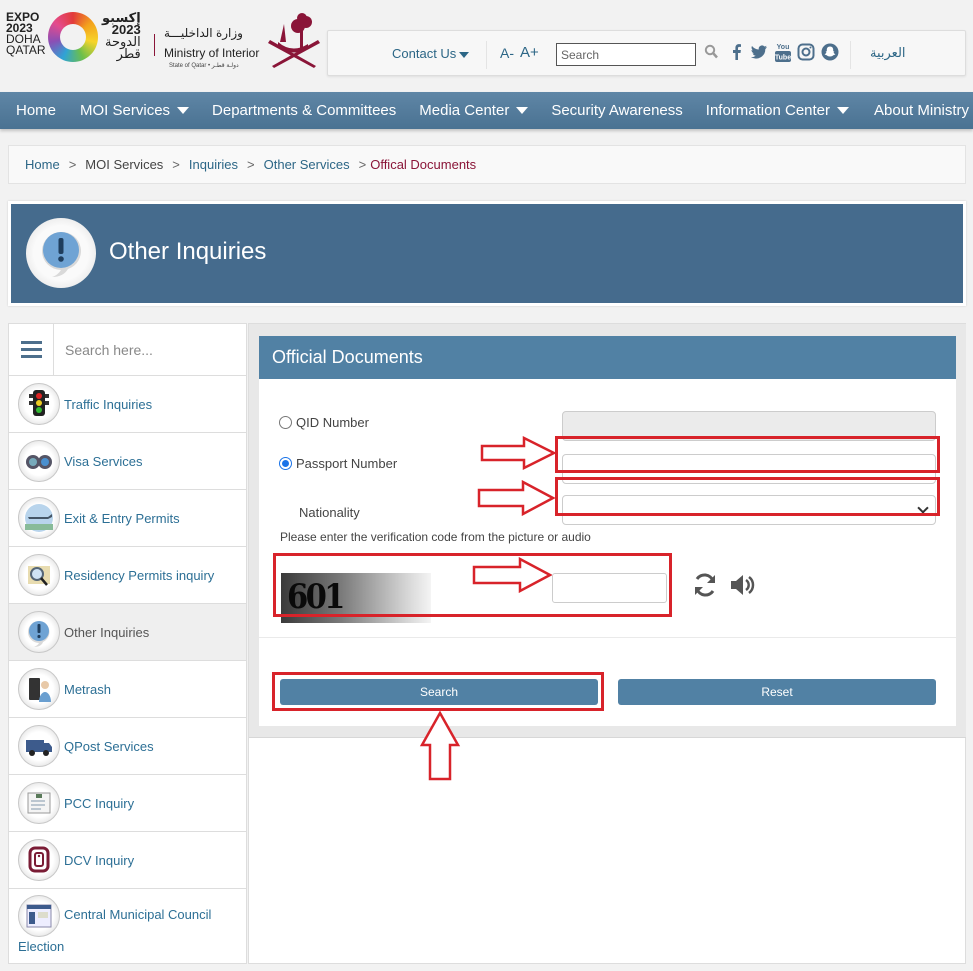 This screenshot has width=973, height=971. Describe the element at coordinates (39, 746) in the screenshot. I see `delivery-van-icon` at that location.